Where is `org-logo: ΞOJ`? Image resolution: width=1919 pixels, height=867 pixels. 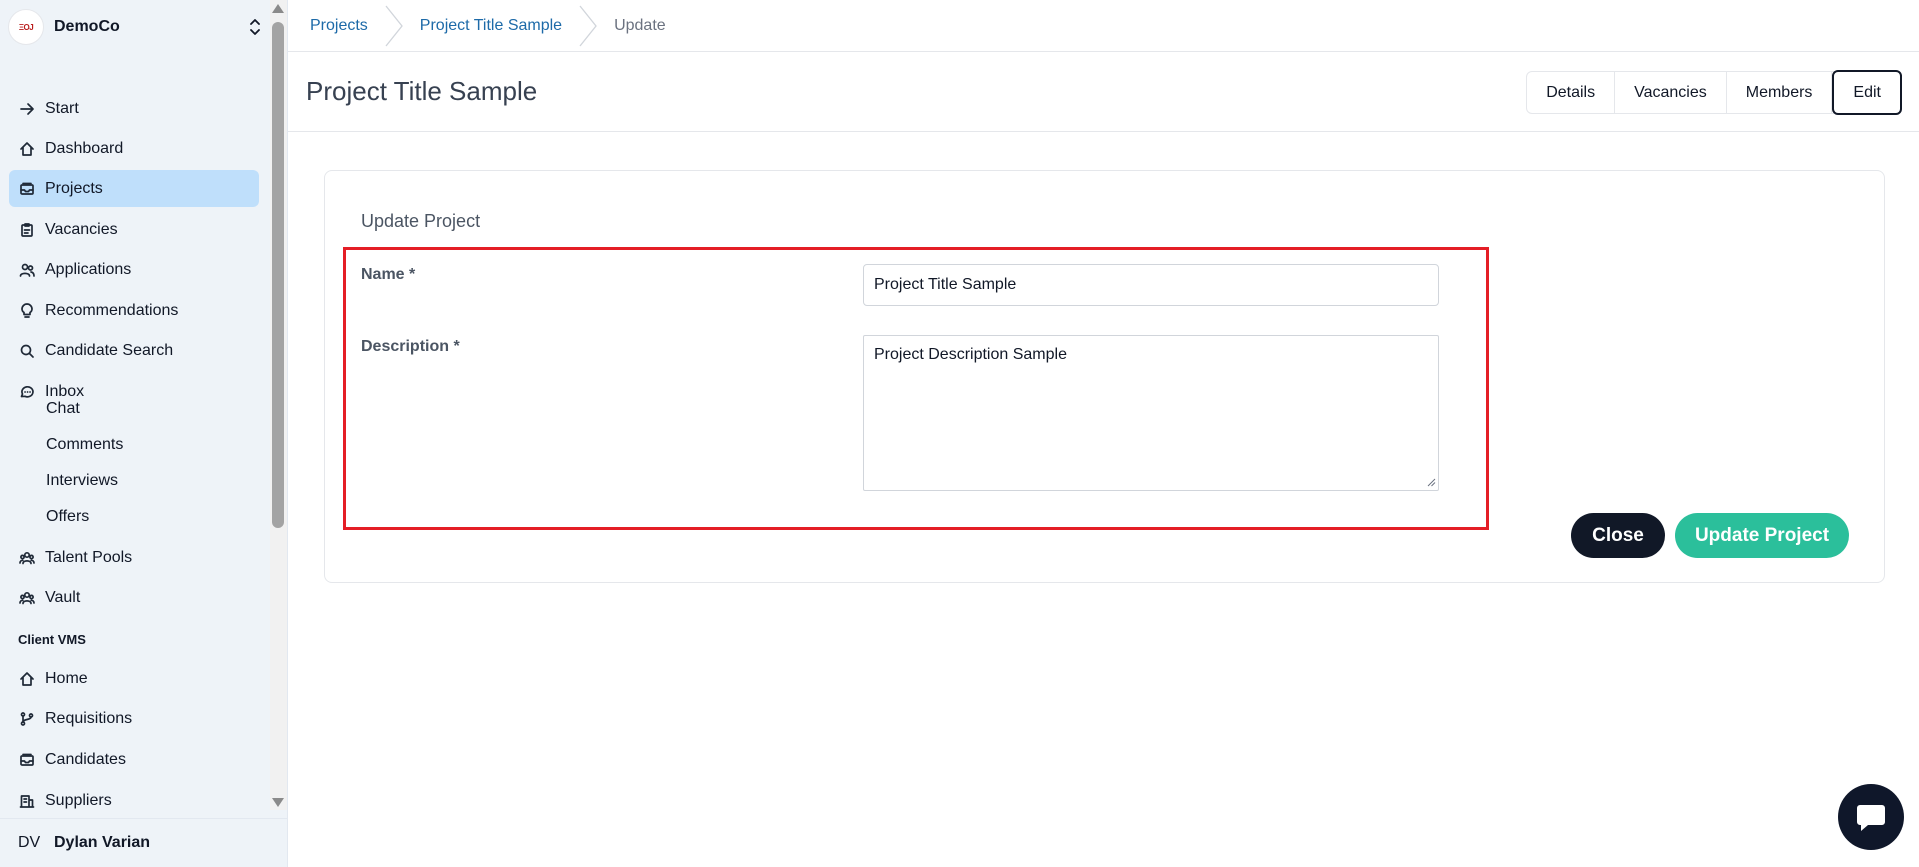 org-logo: ΞOJ is located at coordinates (26, 27).